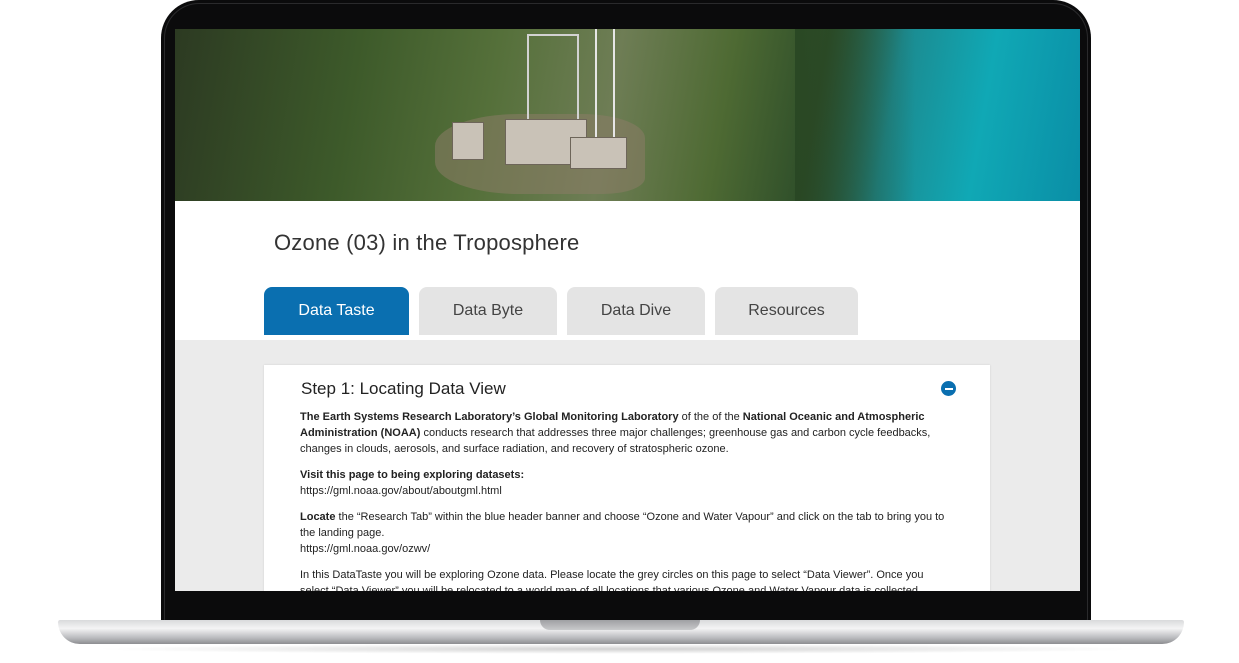 The height and width of the screenshot is (663, 1239). I want to click on tab-data-byte: Data Byte, so click(488, 311).